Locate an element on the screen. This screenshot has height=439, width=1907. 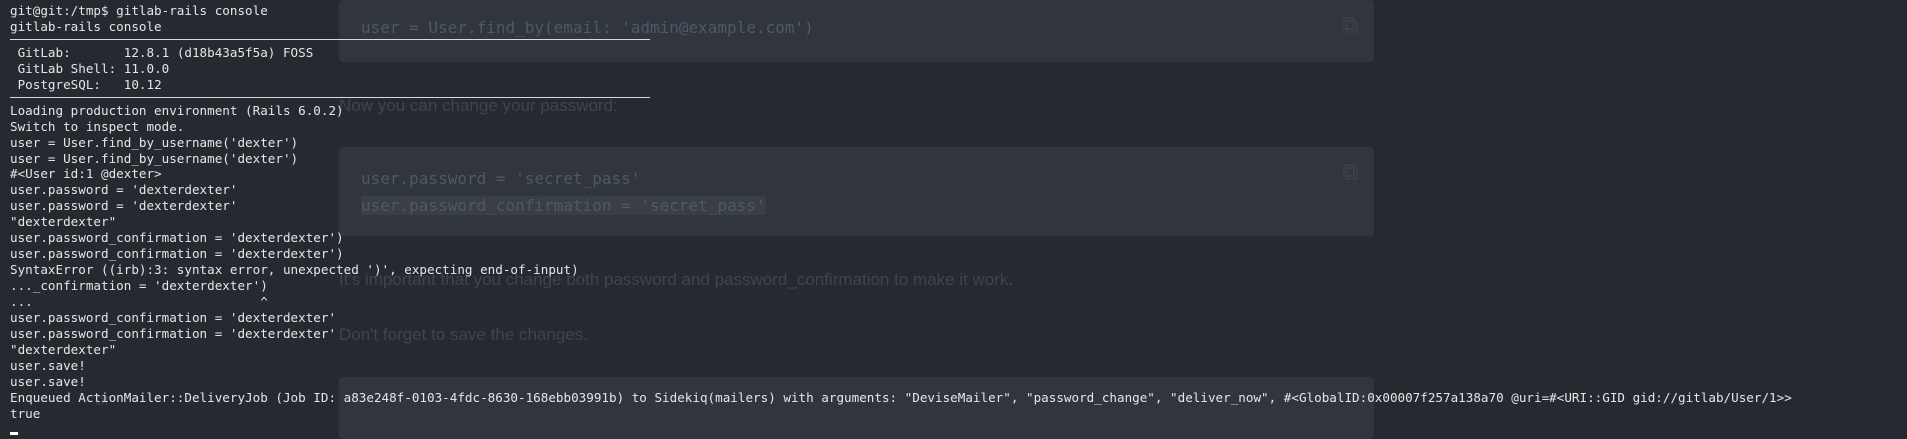
terminal-cursor is located at coordinates (14, 434).